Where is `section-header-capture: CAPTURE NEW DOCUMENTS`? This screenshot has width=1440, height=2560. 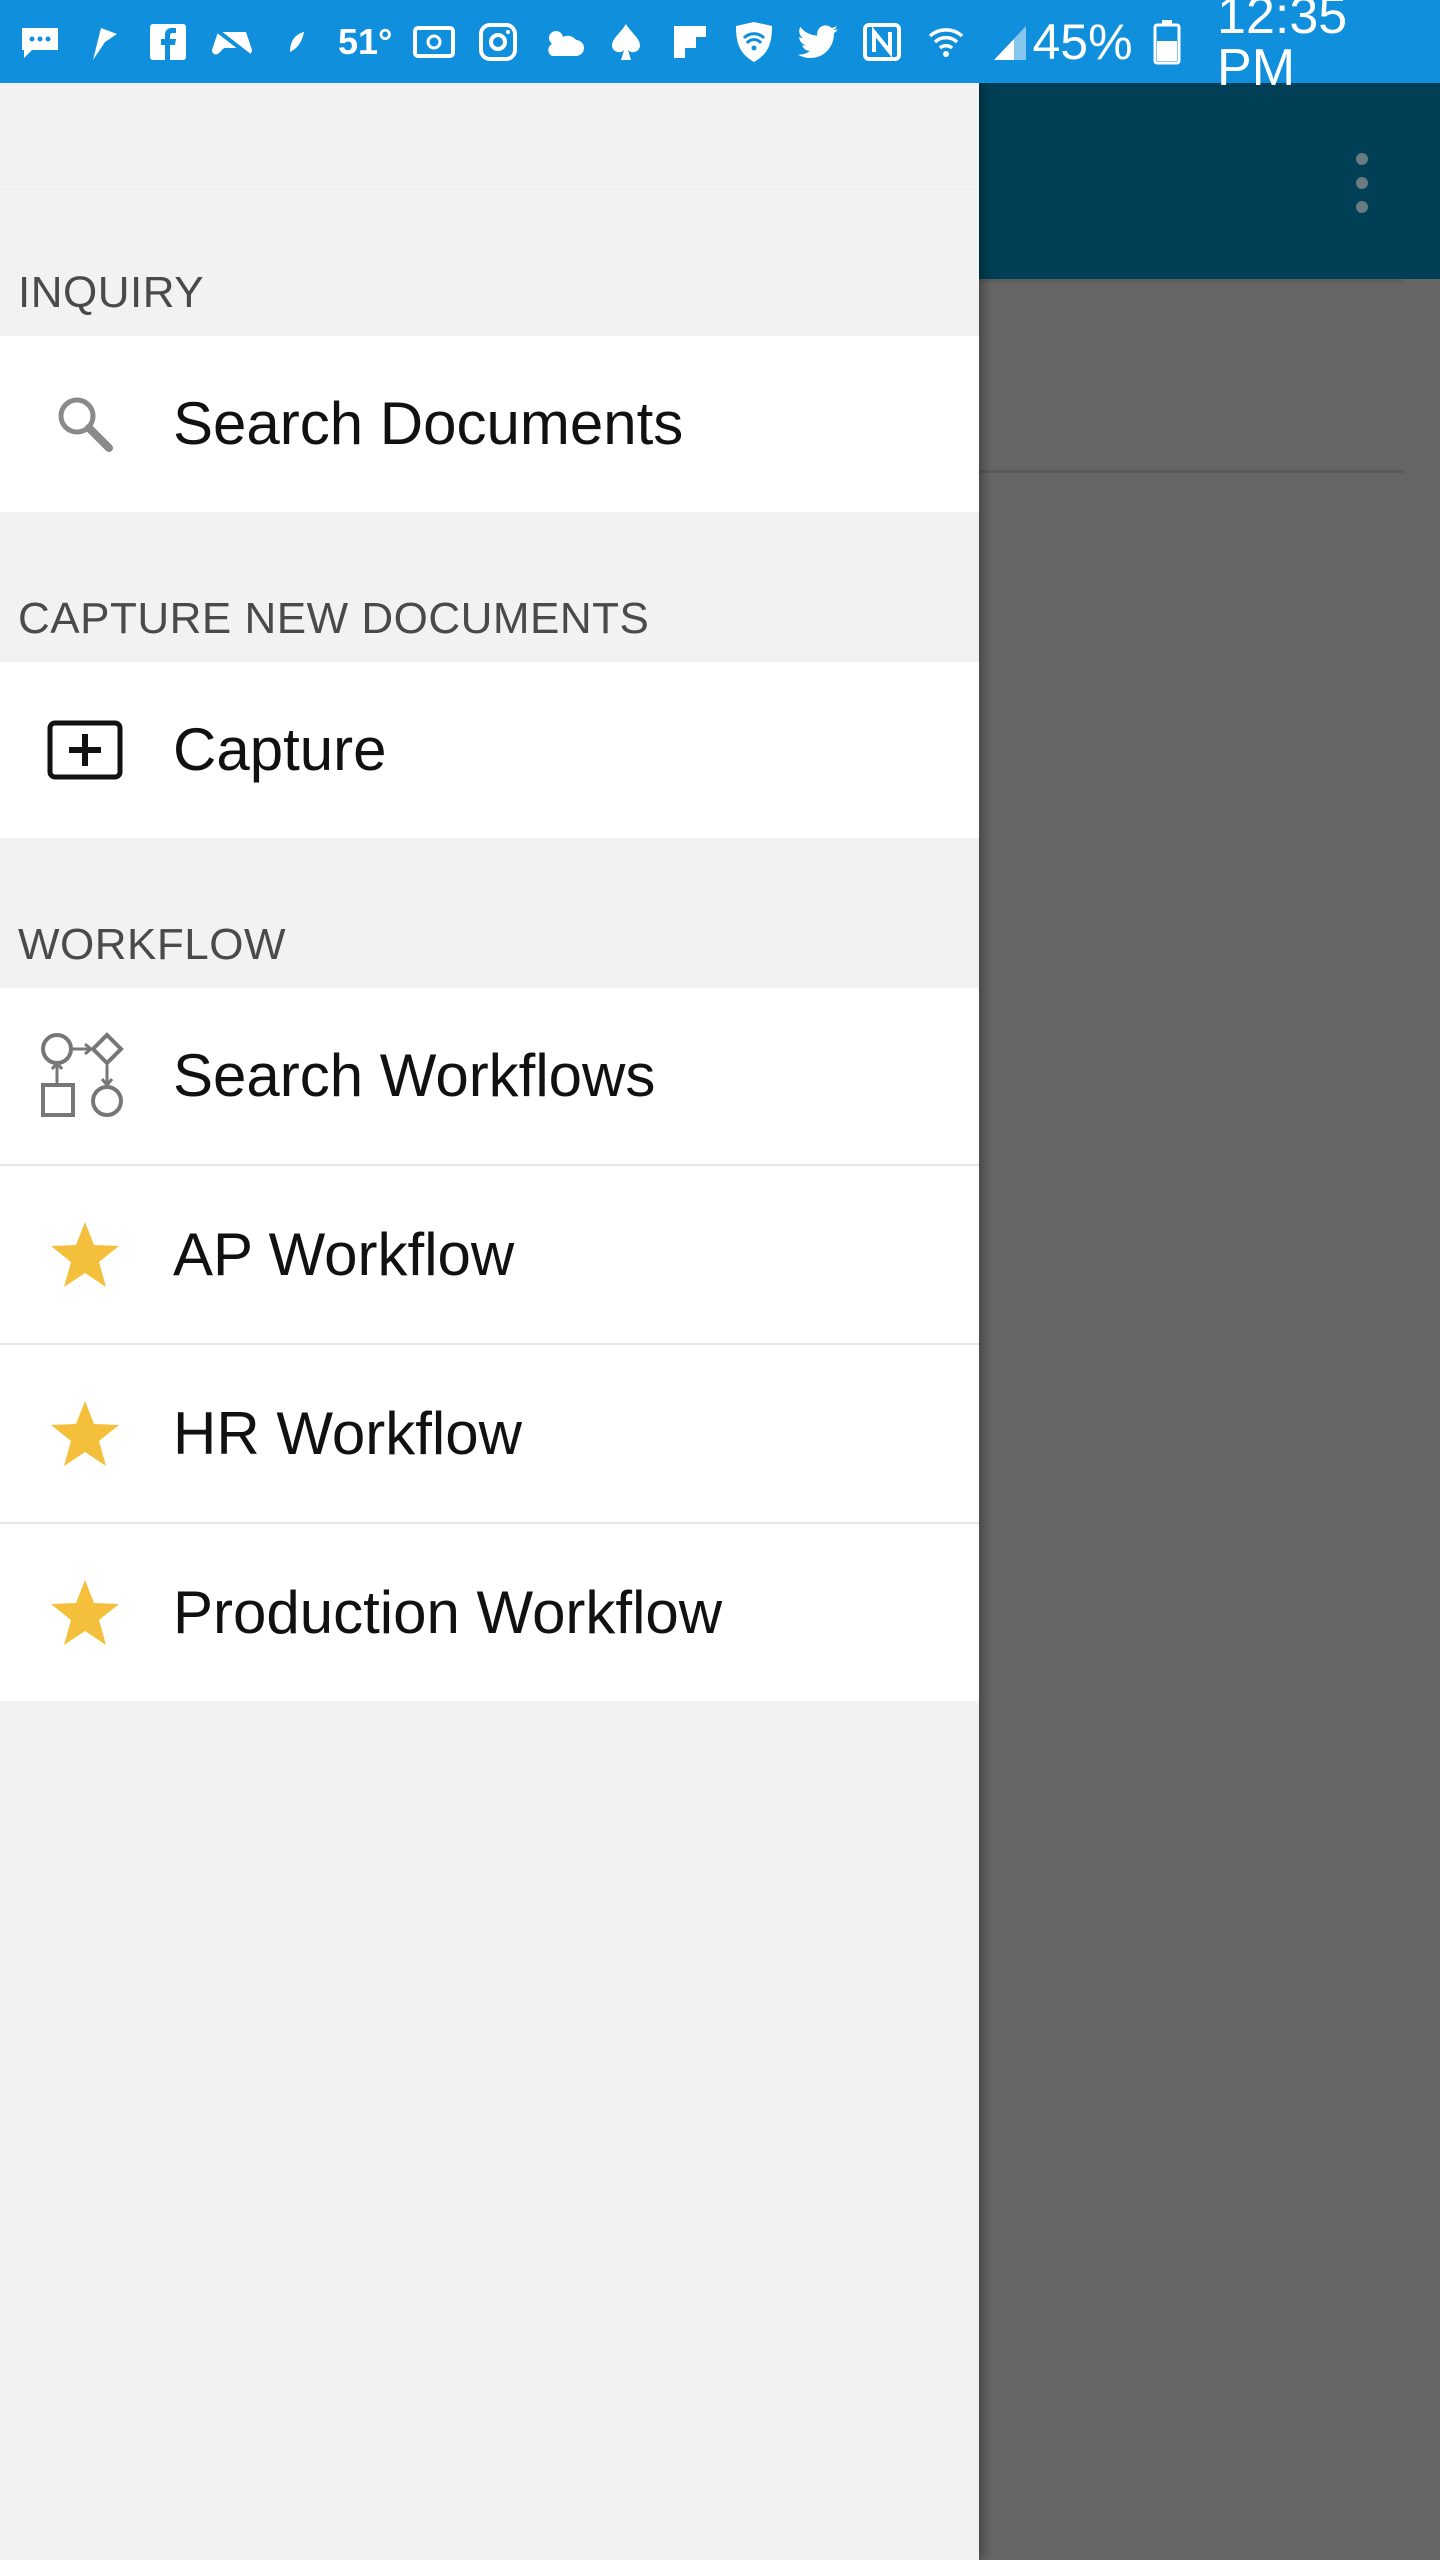
section-header-capture: CAPTURE NEW DOCUMENTS is located at coordinates (334, 618).